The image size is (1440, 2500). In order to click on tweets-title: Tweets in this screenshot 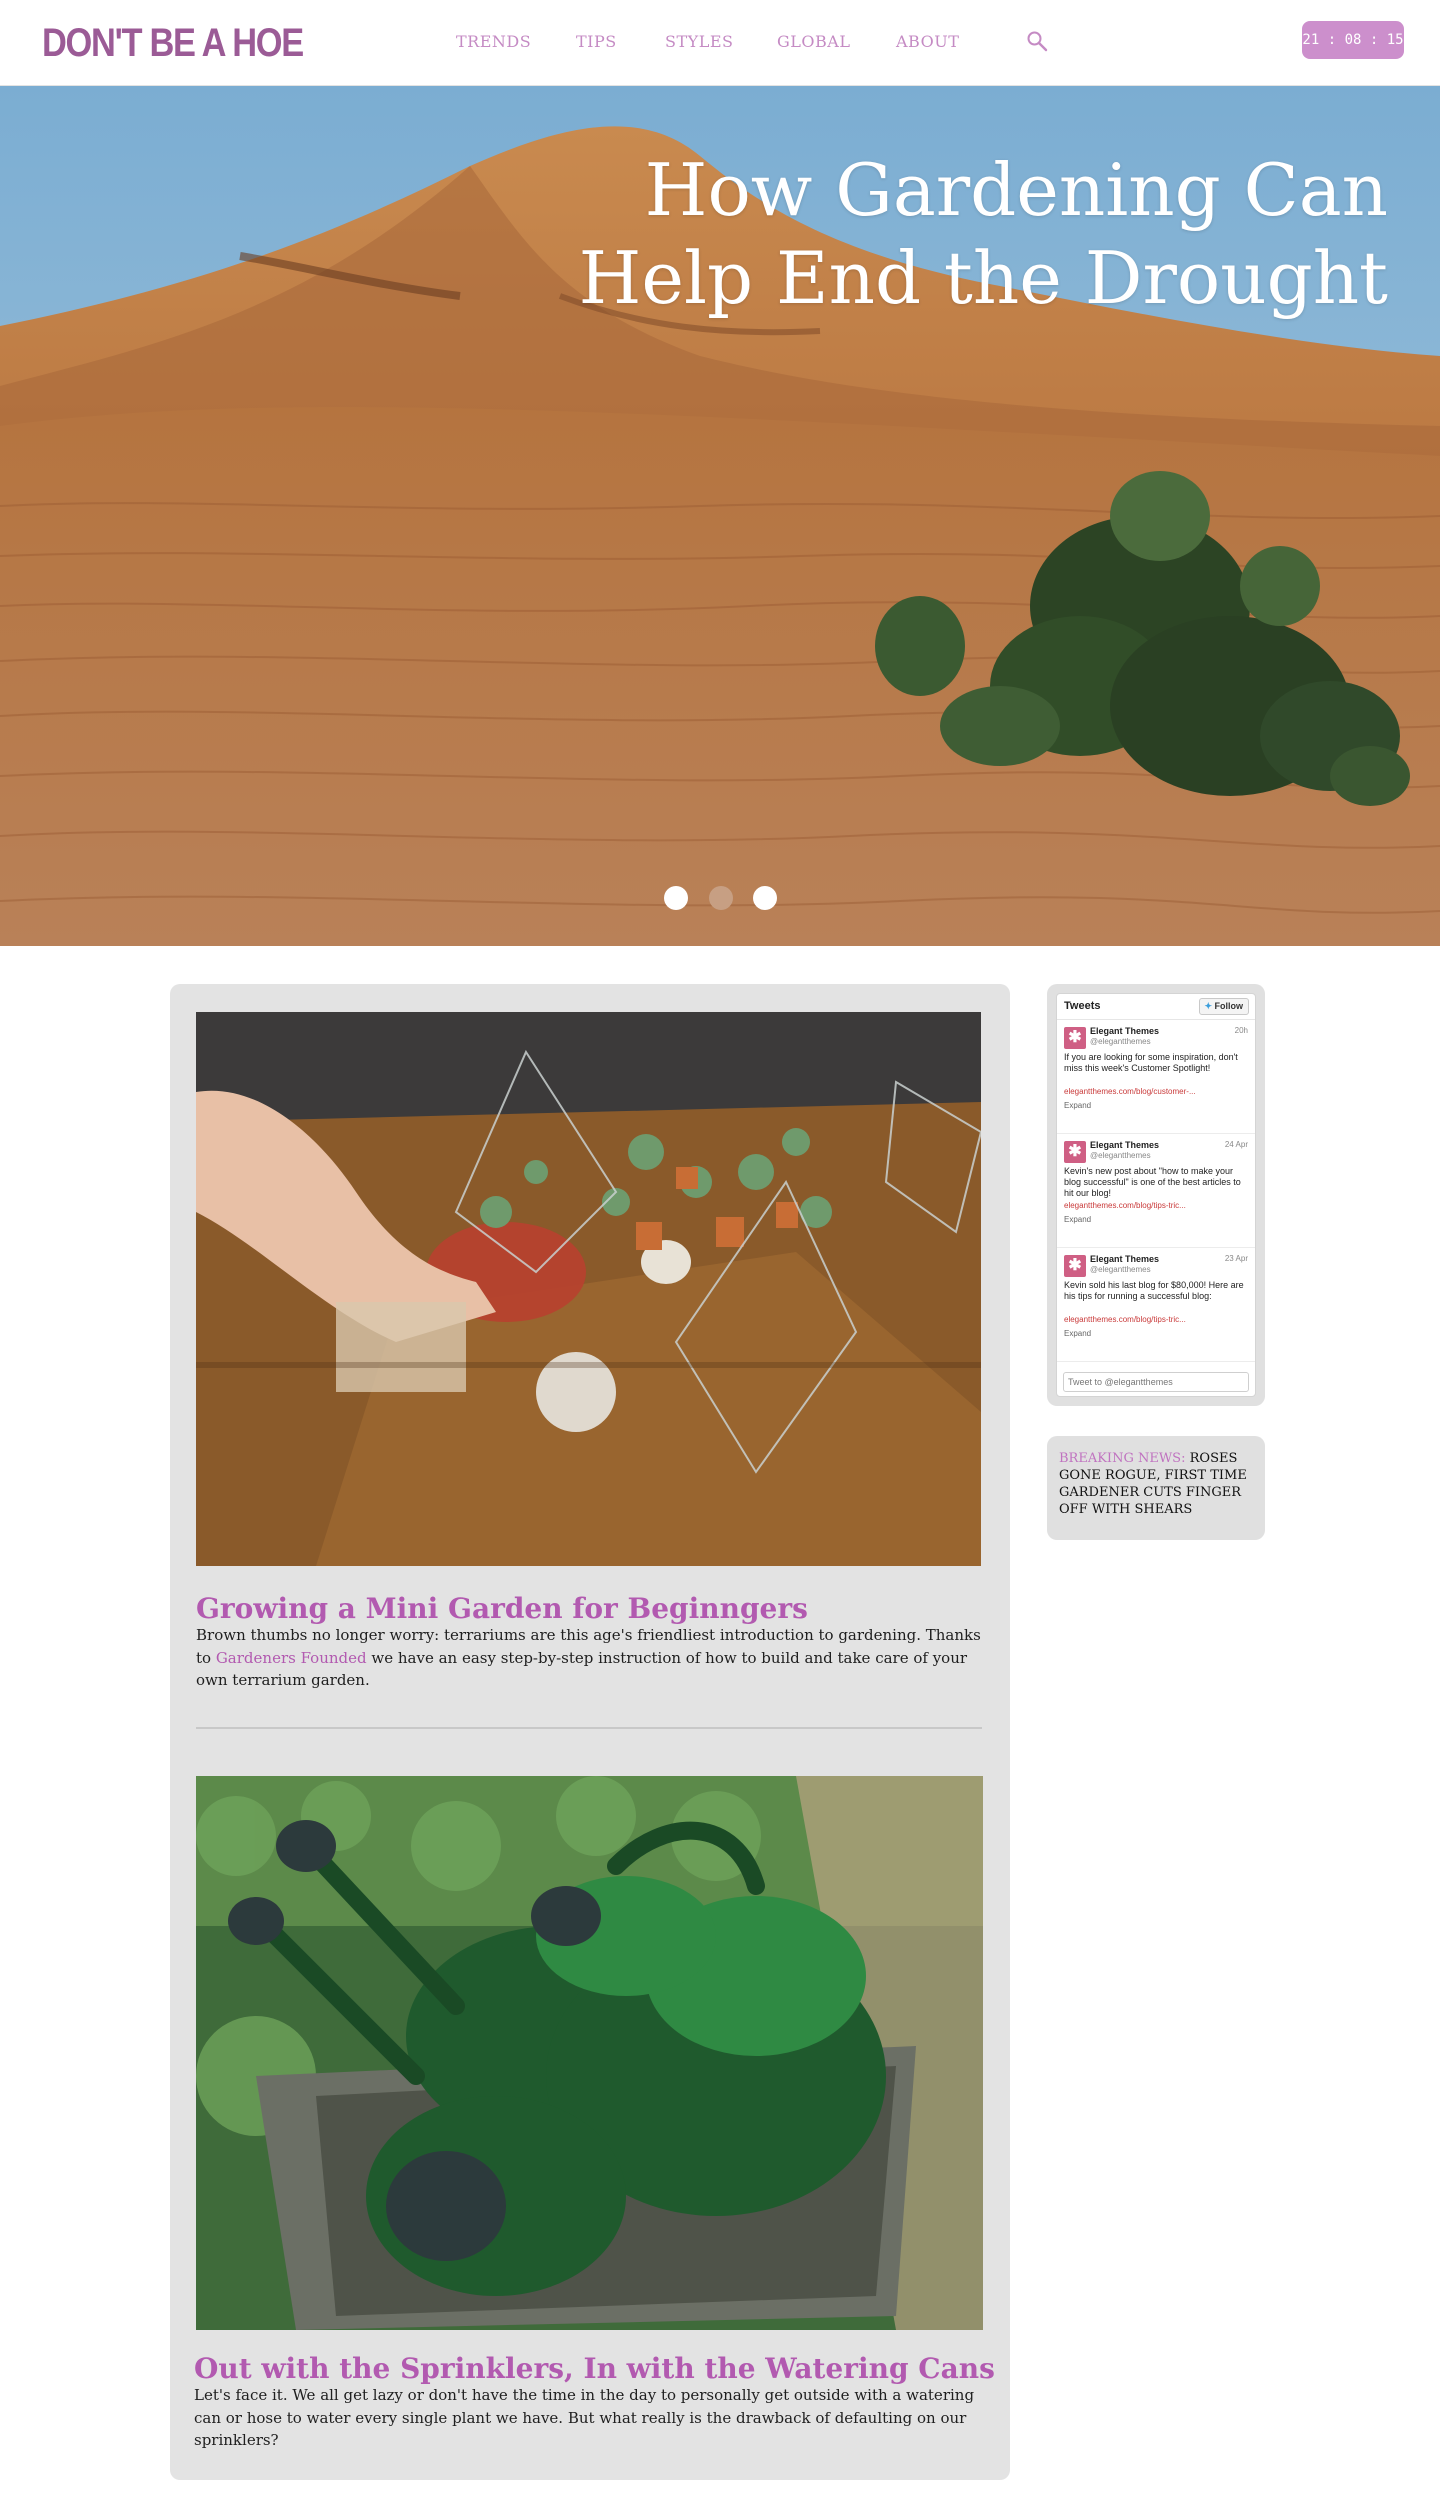, I will do `click(1082, 1006)`.